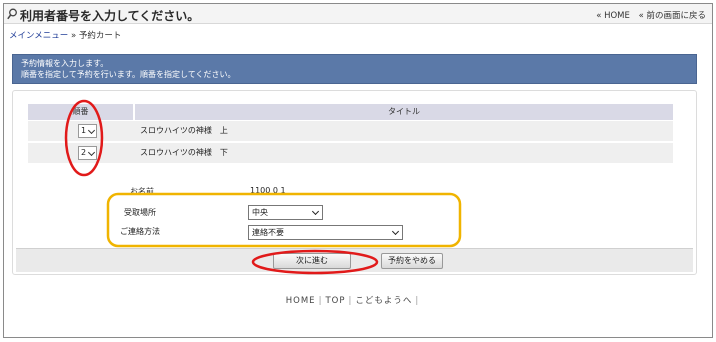 This screenshot has width=716, height=342. Describe the element at coordinates (38, 36) in the screenshot. I see `breadcrumb-main-menu: メインメニュー` at that location.